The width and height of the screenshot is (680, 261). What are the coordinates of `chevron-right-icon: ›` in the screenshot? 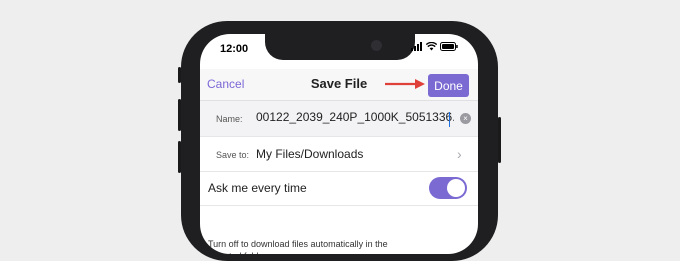 It's located at (459, 154).